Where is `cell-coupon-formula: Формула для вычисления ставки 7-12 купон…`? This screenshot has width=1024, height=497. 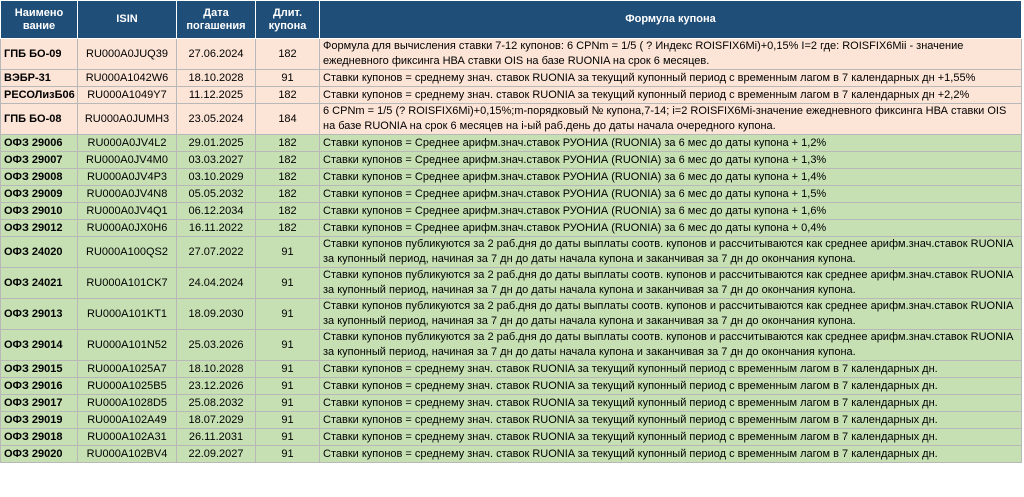
cell-coupon-formula: Формула для вычисления ставки 7-12 купон… is located at coordinates (670, 54).